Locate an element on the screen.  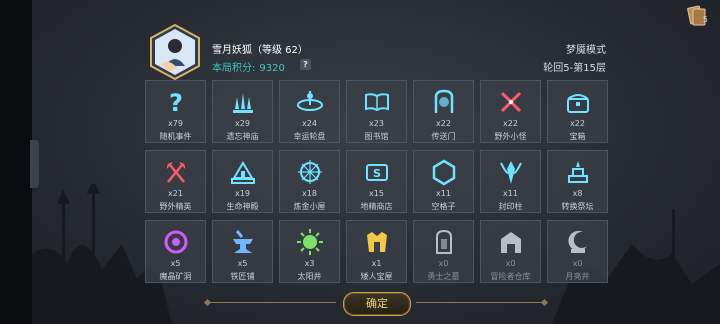
event-cell: x5 魔晶矿洞 is located at coordinates (175, 251).